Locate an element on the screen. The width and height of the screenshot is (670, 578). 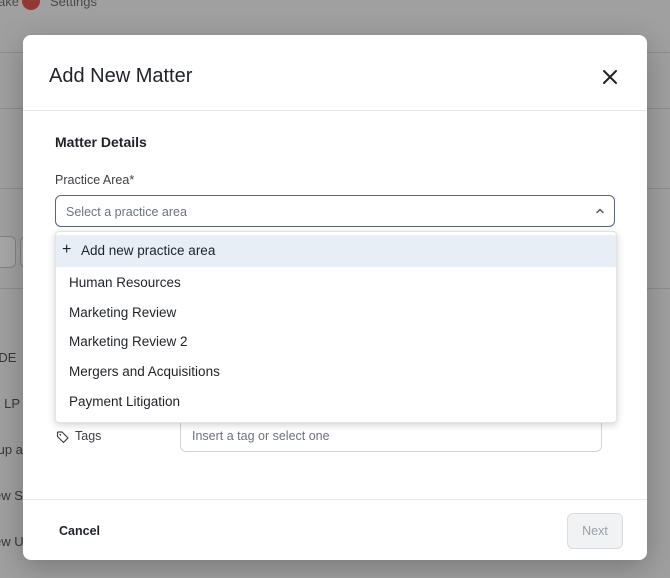
practice-area-option: Marketing Review is located at coordinates (336, 313).